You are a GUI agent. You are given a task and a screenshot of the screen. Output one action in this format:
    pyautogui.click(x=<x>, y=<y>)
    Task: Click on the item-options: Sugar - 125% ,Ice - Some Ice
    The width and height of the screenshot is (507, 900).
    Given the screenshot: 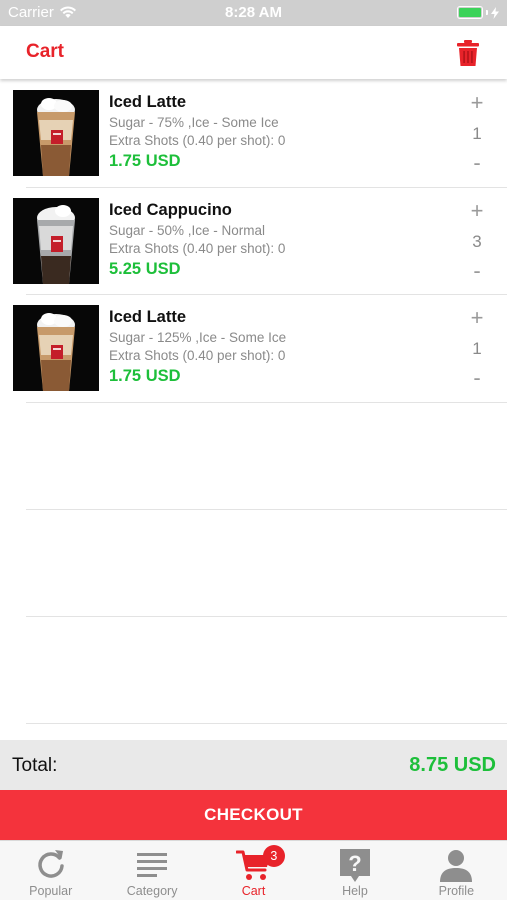 What is the action you would take?
    pyautogui.click(x=198, y=337)
    